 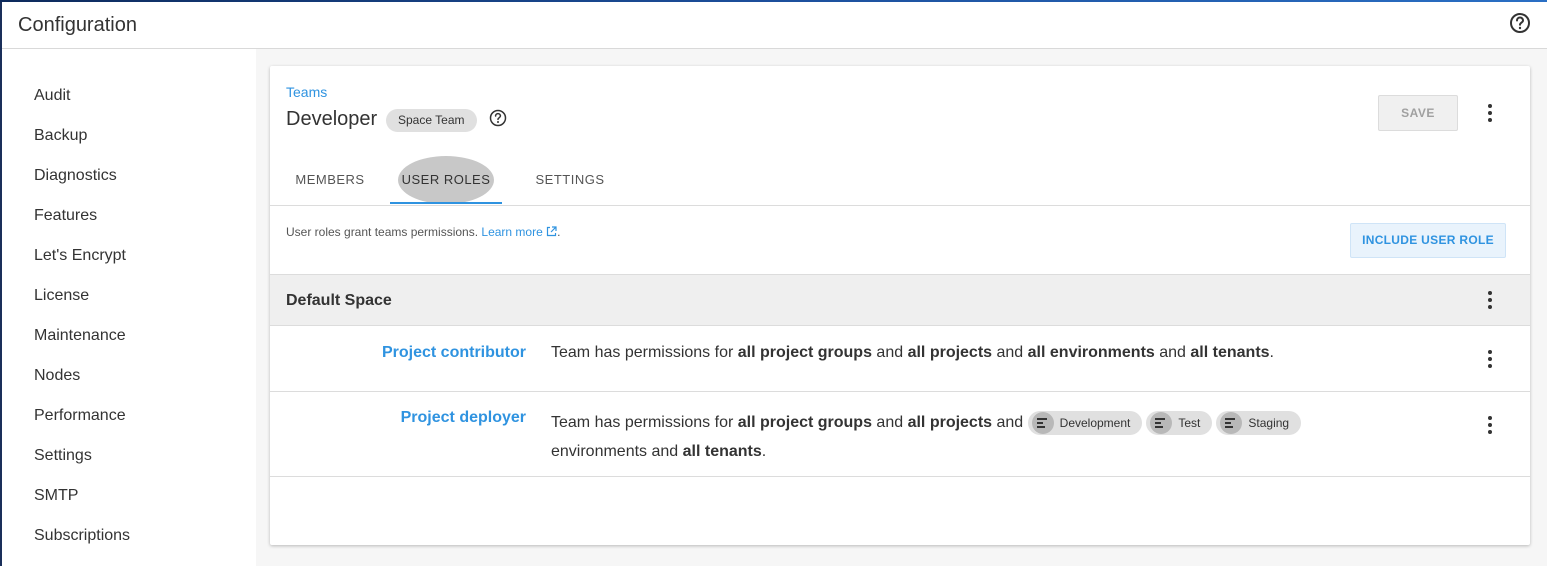 I want to click on space-group-title: Default Space, so click(x=339, y=300).